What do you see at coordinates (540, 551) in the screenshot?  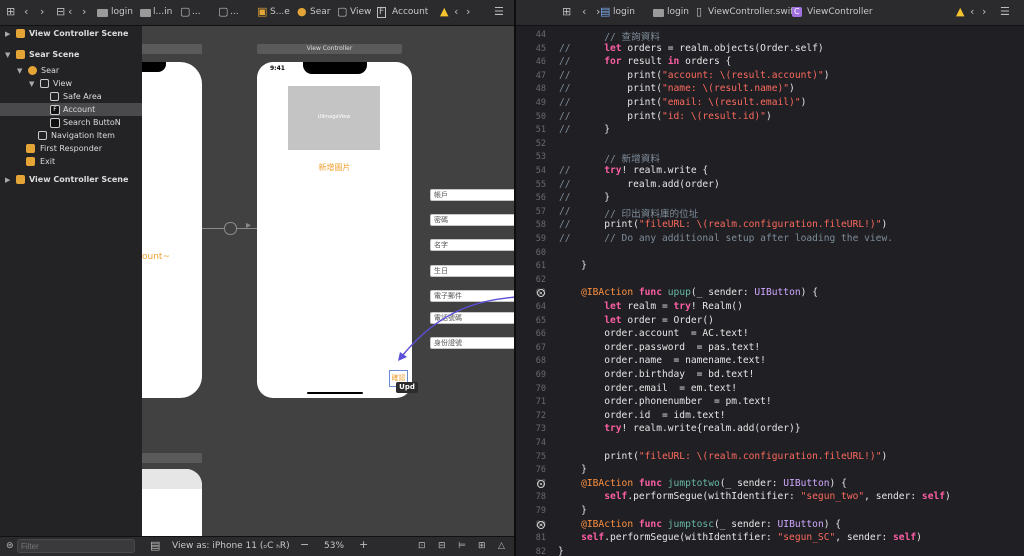 I see `line-number: 82` at bounding box center [540, 551].